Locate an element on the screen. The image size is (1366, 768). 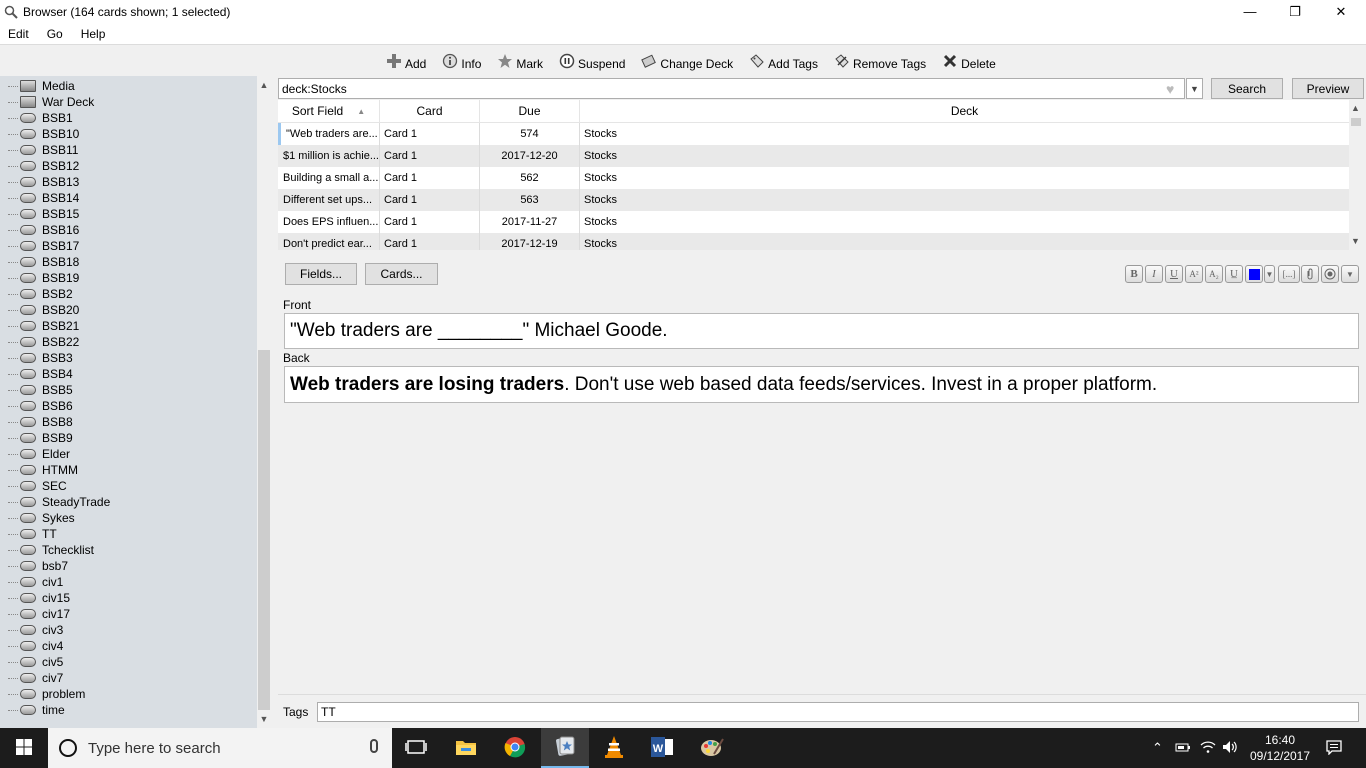
sidebar-item-bsb13: BSB13 is located at coordinates (43, 182).